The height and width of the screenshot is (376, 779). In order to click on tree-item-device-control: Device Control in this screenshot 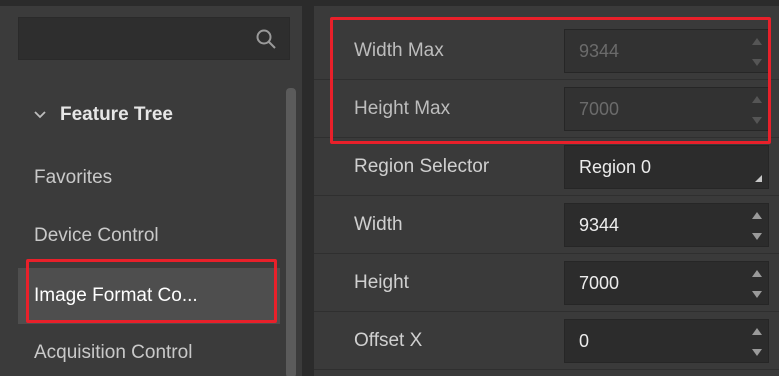, I will do `click(149, 236)`.